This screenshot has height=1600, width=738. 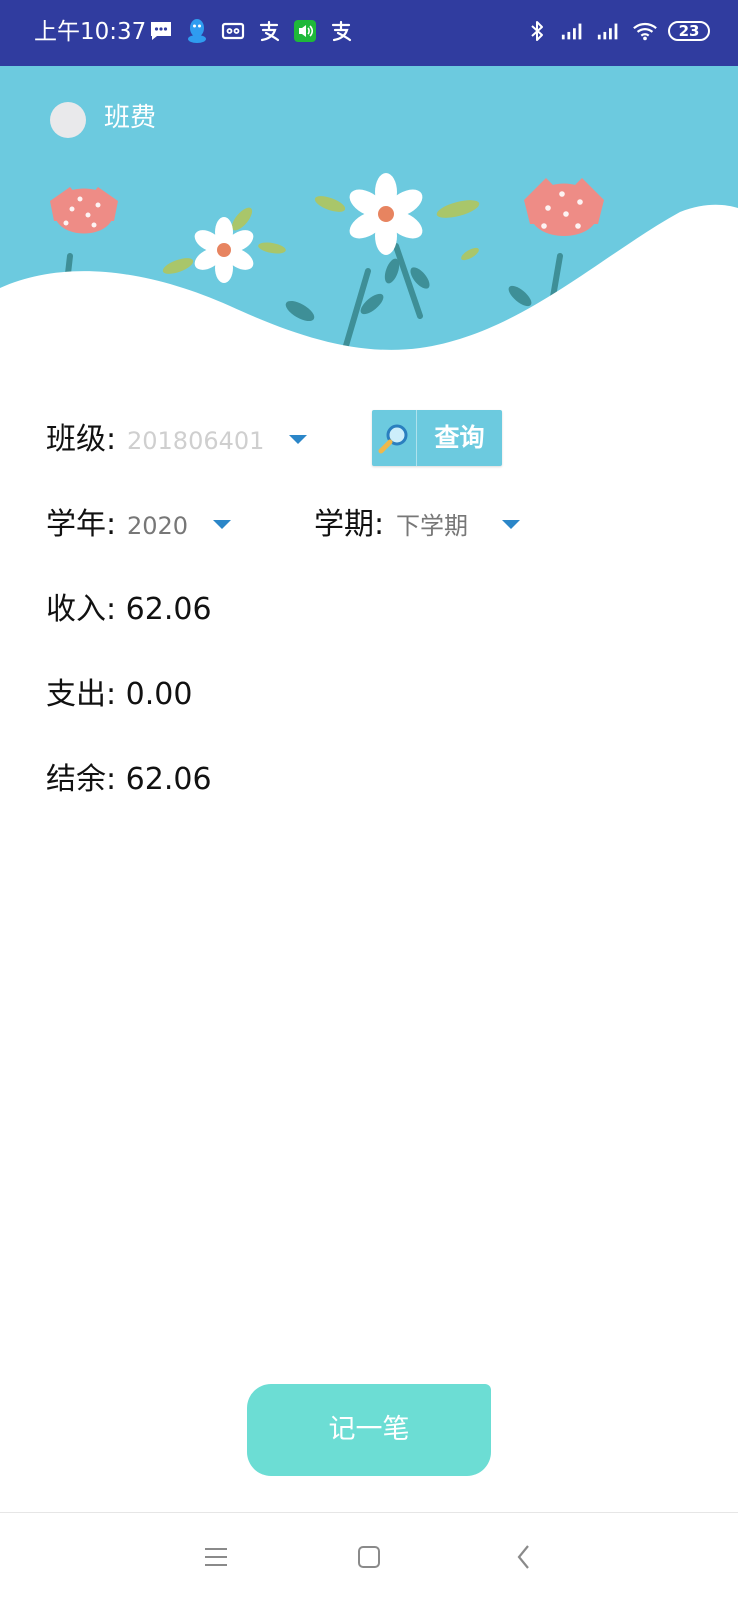 What do you see at coordinates (159, 694) in the screenshot?
I see `expense-value: 0.00` at bounding box center [159, 694].